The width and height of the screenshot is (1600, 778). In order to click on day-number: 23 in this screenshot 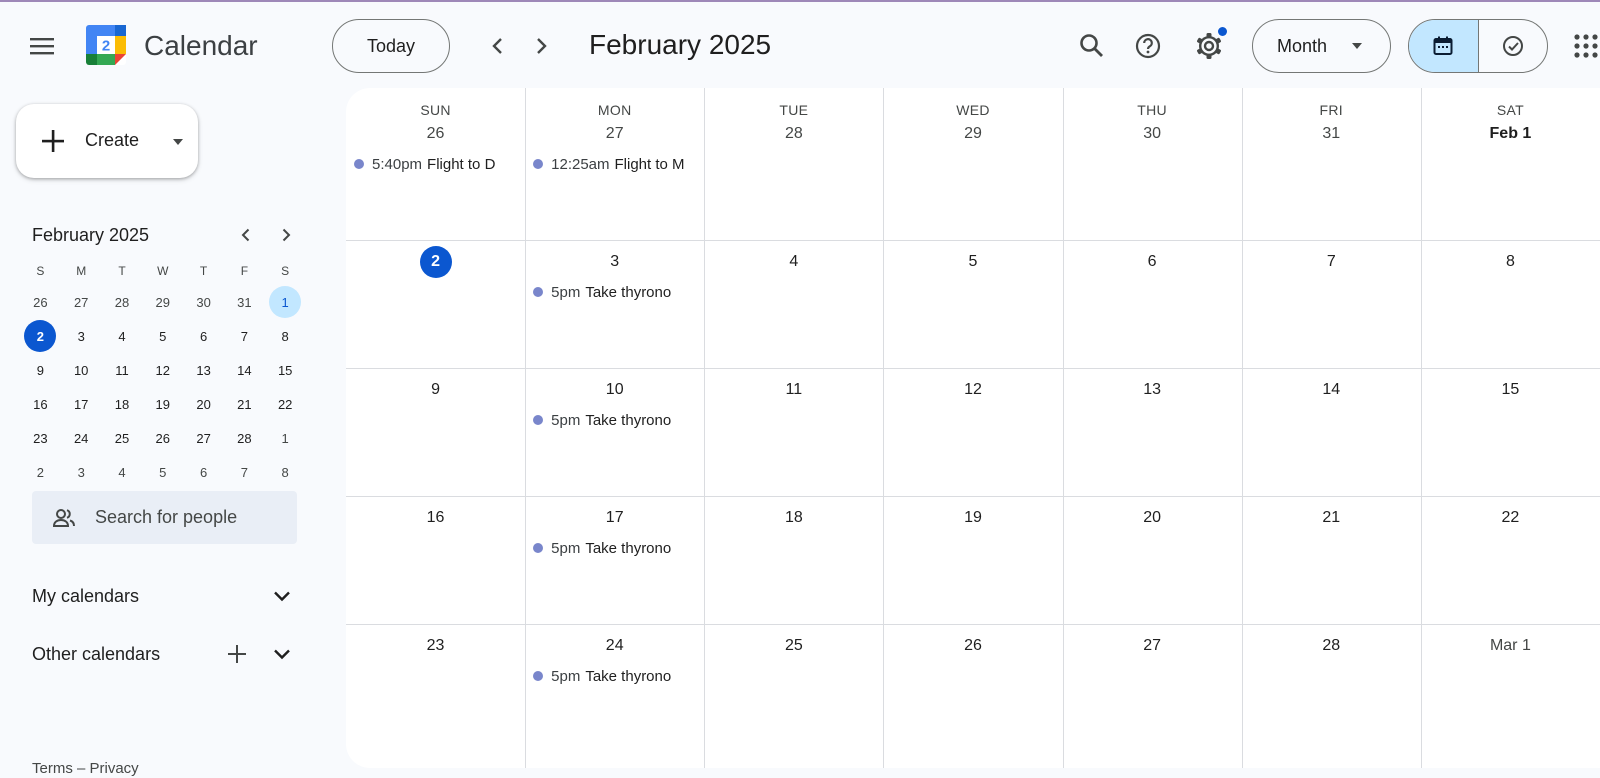, I will do `click(435, 646)`.